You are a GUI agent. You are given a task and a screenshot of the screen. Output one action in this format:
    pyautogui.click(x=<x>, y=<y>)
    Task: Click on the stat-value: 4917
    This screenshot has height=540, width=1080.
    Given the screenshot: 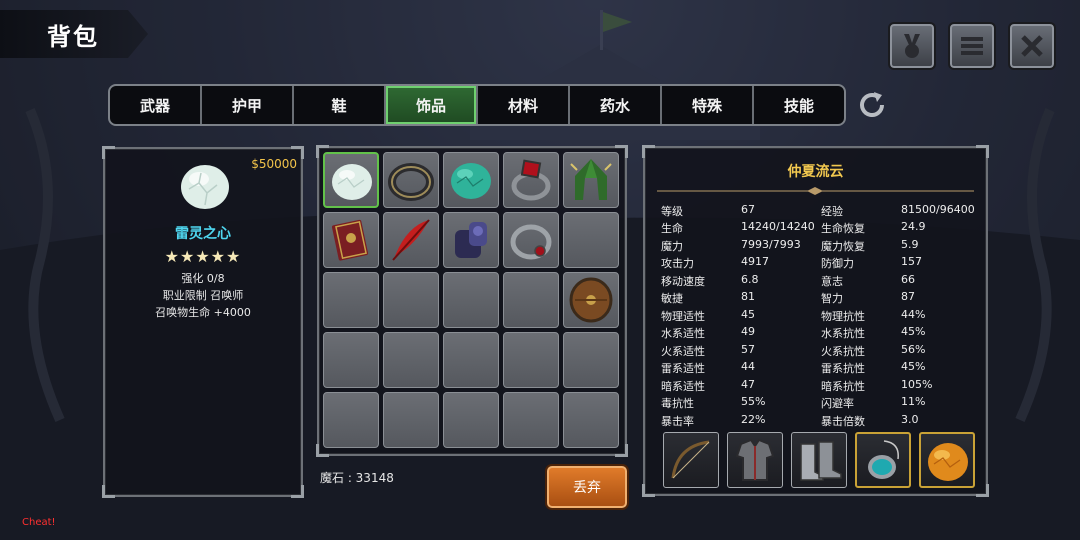 What is the action you would take?
    pyautogui.click(x=755, y=261)
    